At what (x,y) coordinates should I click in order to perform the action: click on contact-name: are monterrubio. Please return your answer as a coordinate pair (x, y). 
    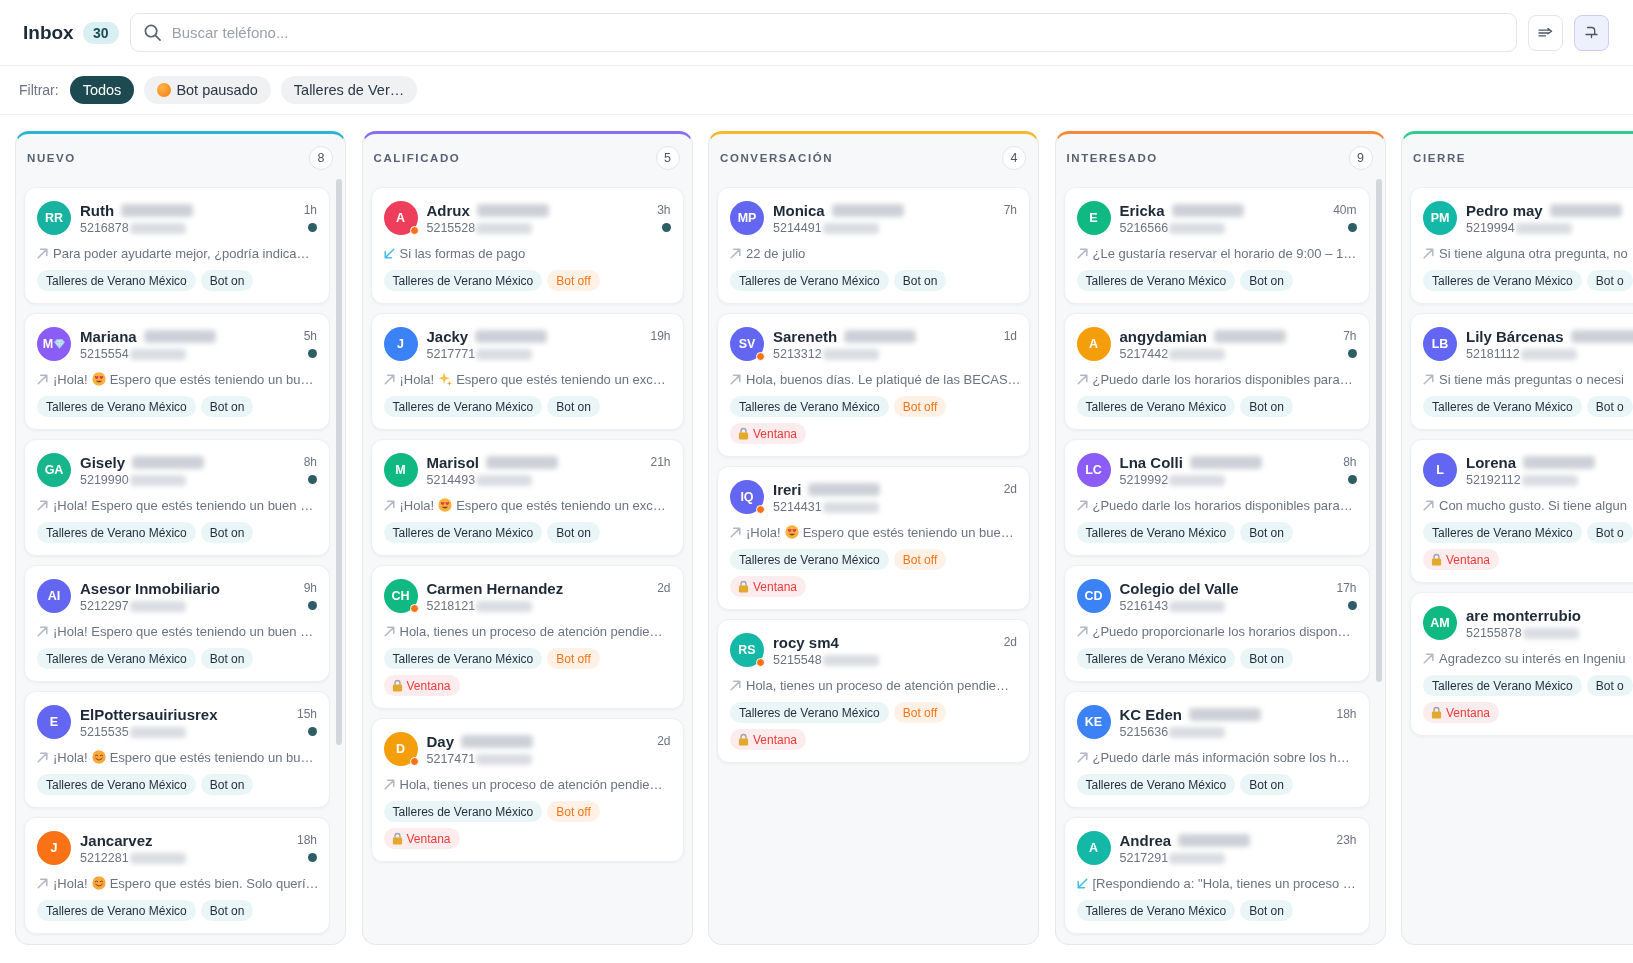
    Looking at the image, I should click on (1524, 615).